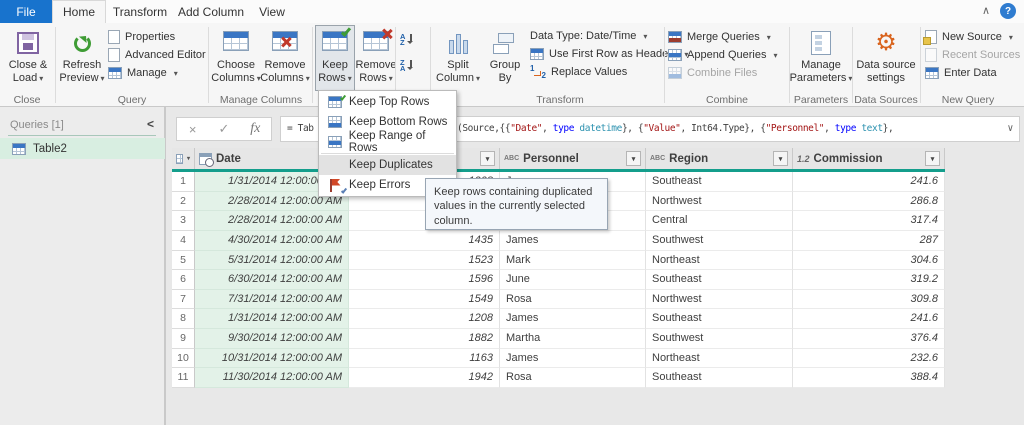 The height and width of the screenshot is (425, 1024). I want to click on cell-value: 1942, so click(424, 378).